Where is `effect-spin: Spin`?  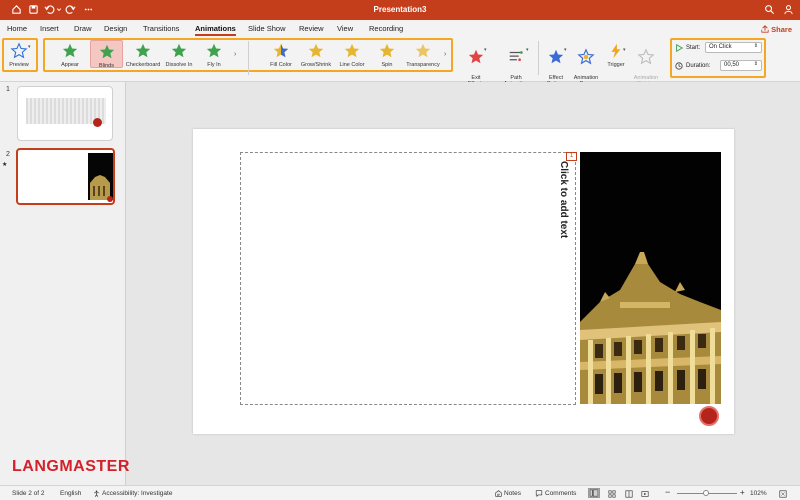 effect-spin: Spin is located at coordinates (387, 55).